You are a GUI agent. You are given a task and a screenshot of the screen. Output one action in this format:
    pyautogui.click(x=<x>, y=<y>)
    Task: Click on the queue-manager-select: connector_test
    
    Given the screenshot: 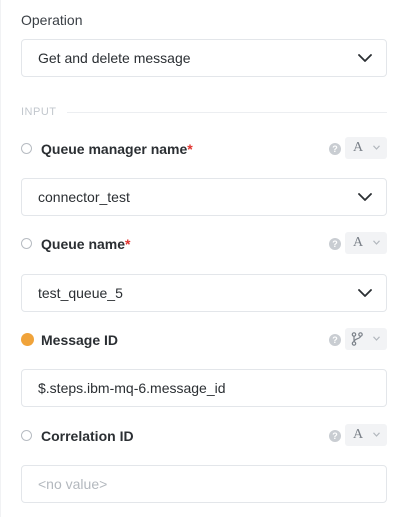 What is the action you would take?
    pyautogui.click(x=204, y=197)
    